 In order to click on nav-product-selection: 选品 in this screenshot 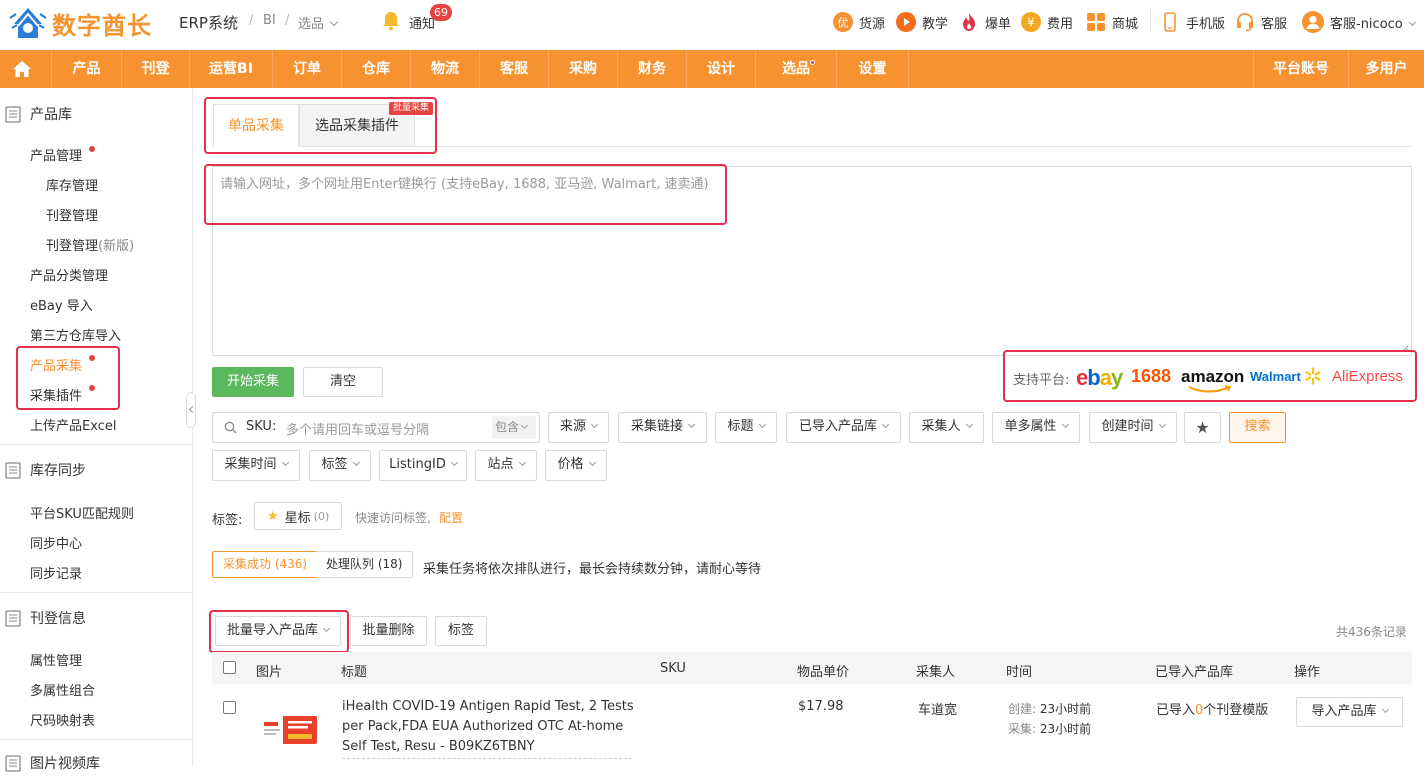, I will do `click(796, 69)`.